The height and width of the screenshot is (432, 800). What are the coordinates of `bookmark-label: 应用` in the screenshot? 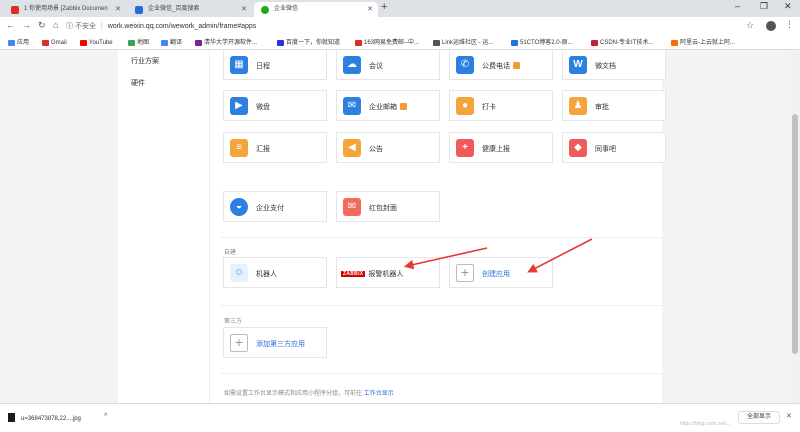 It's located at (23, 43).